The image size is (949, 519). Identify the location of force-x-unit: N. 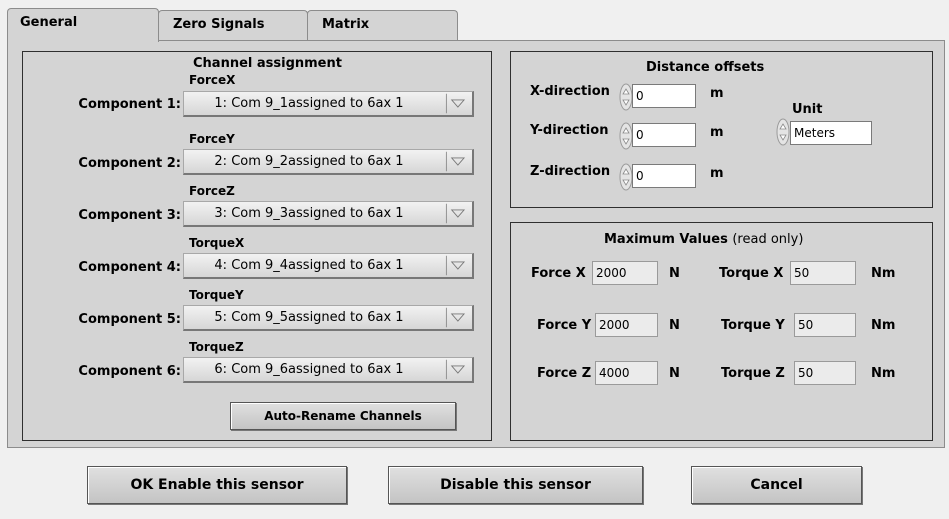
(674, 273).